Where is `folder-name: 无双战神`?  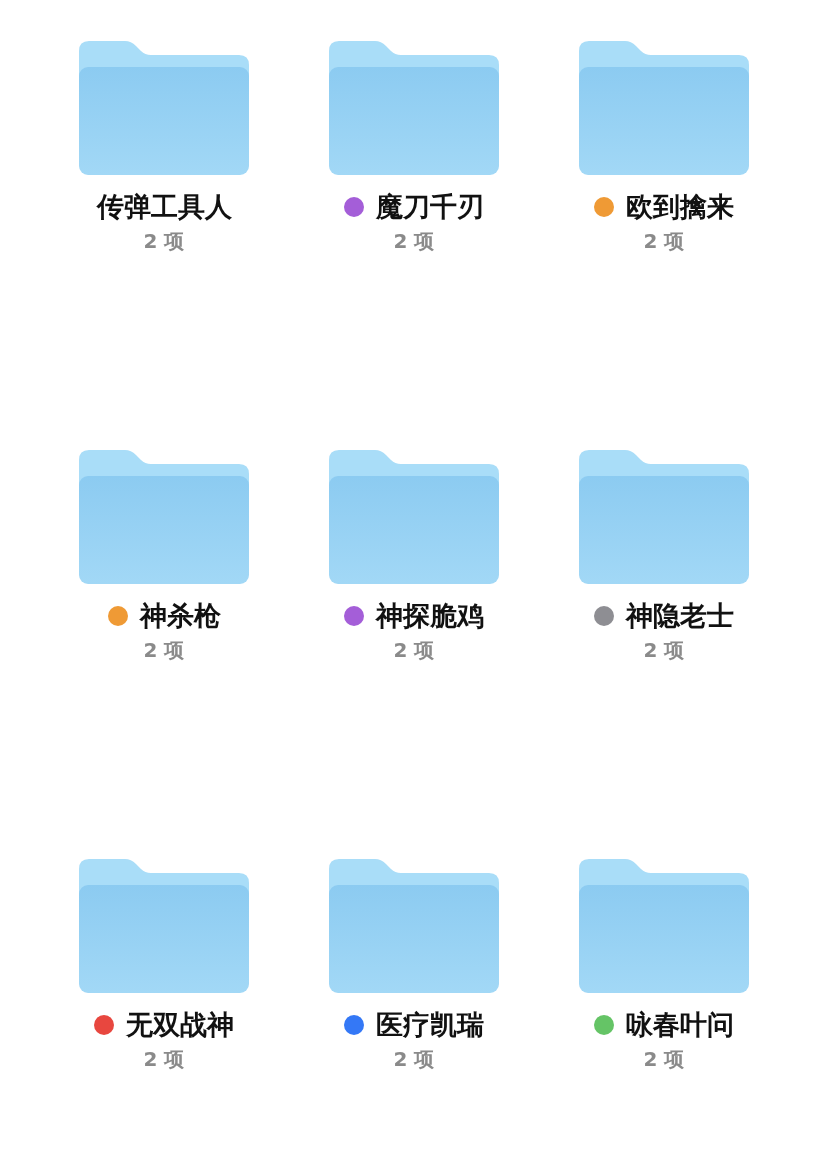
folder-name: 无双战神 is located at coordinates (180, 1025).